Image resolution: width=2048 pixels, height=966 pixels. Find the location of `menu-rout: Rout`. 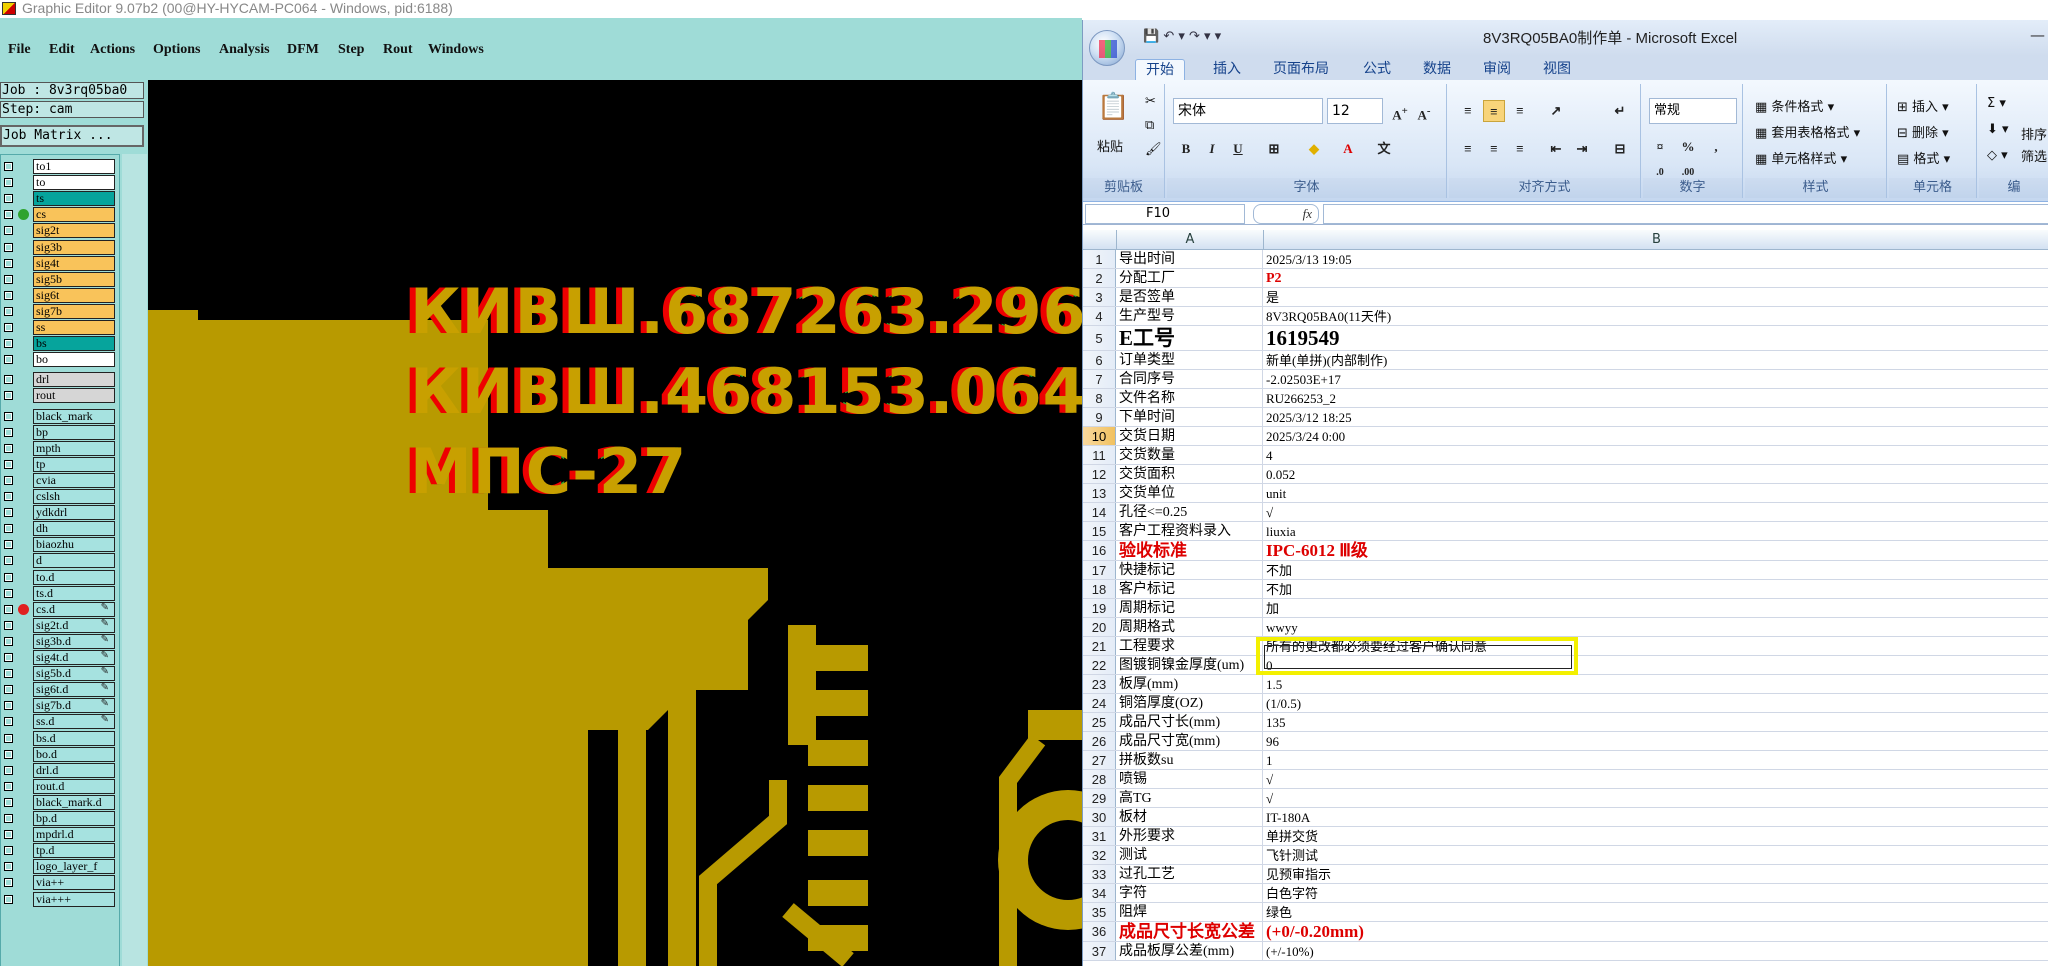

menu-rout: Rout is located at coordinates (398, 50).